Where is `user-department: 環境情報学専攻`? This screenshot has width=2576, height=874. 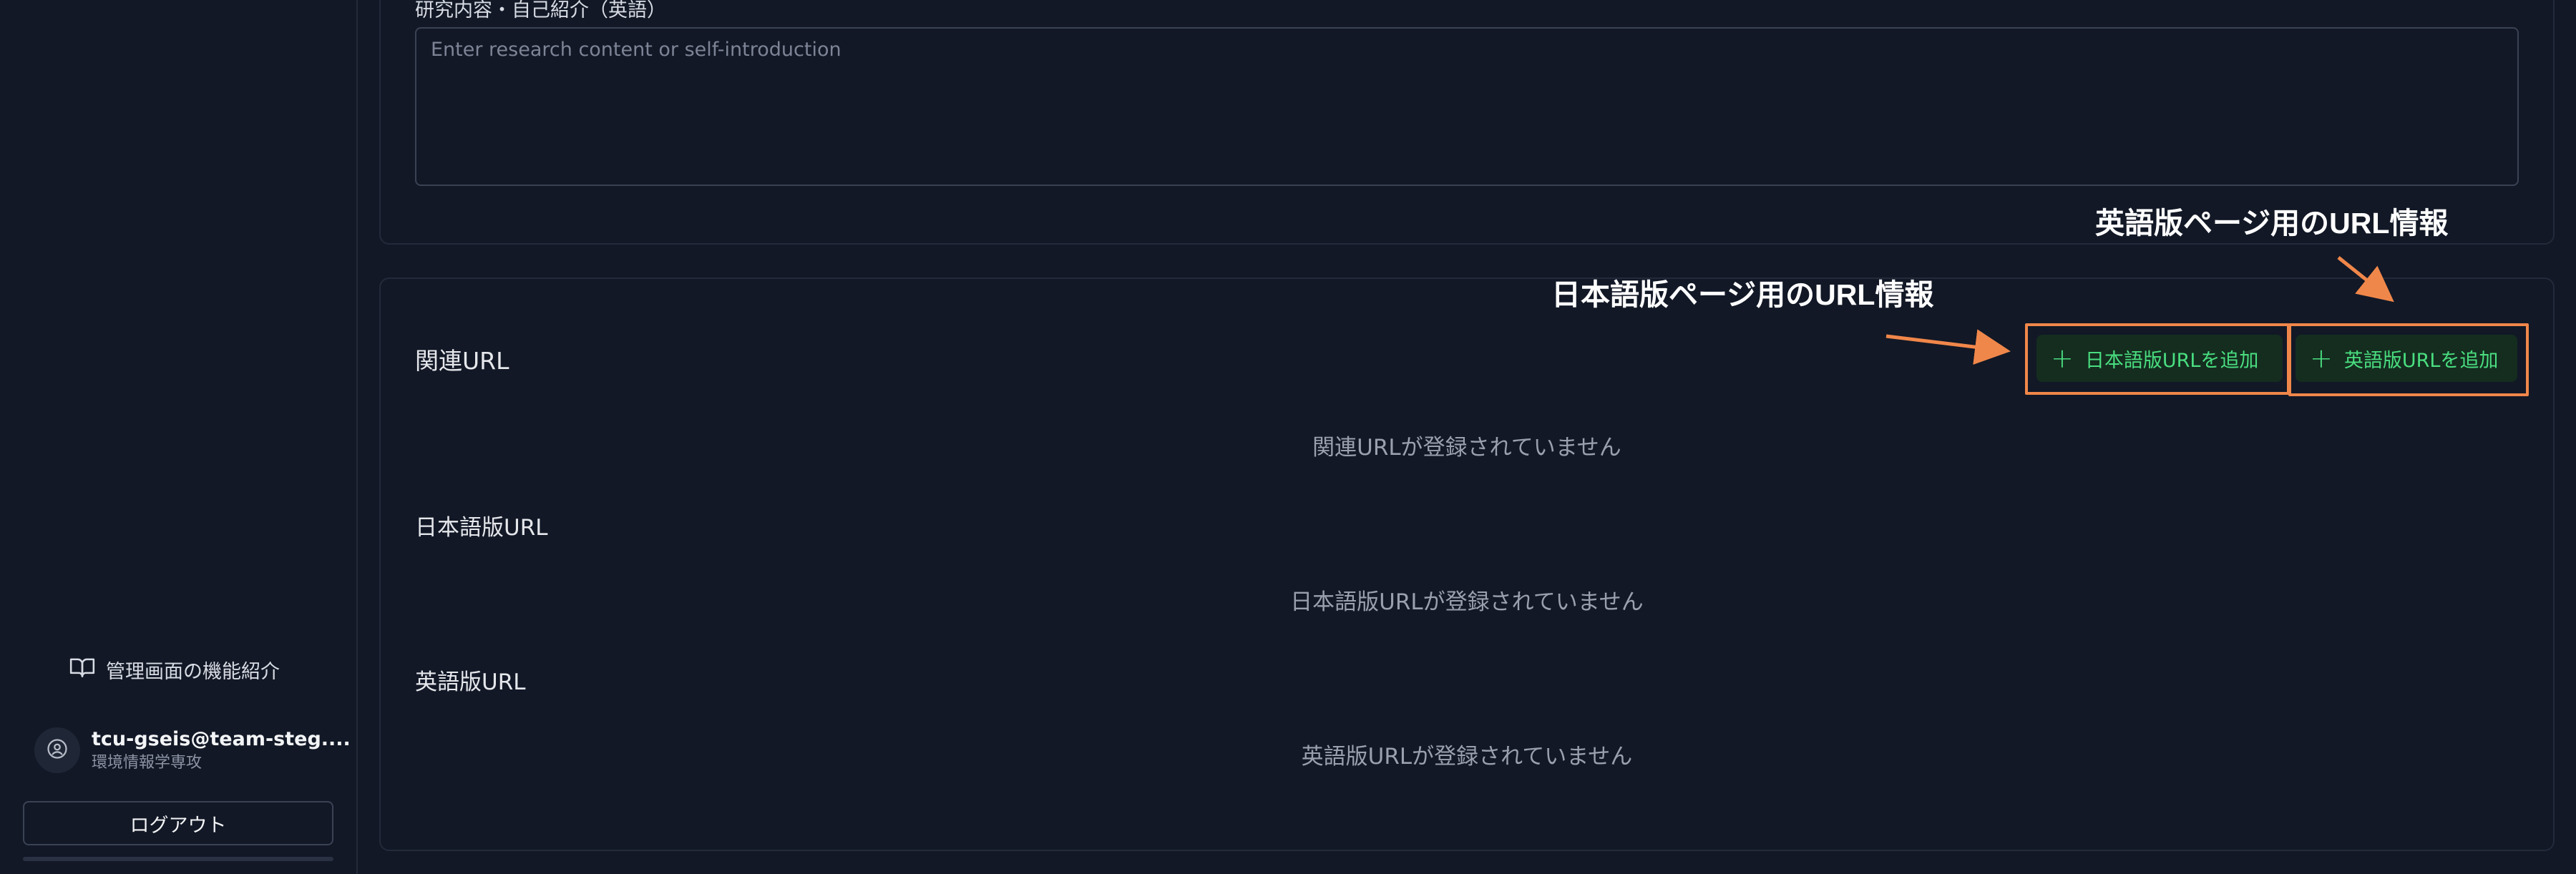
user-department: 環境情報学専攻 is located at coordinates (147, 763).